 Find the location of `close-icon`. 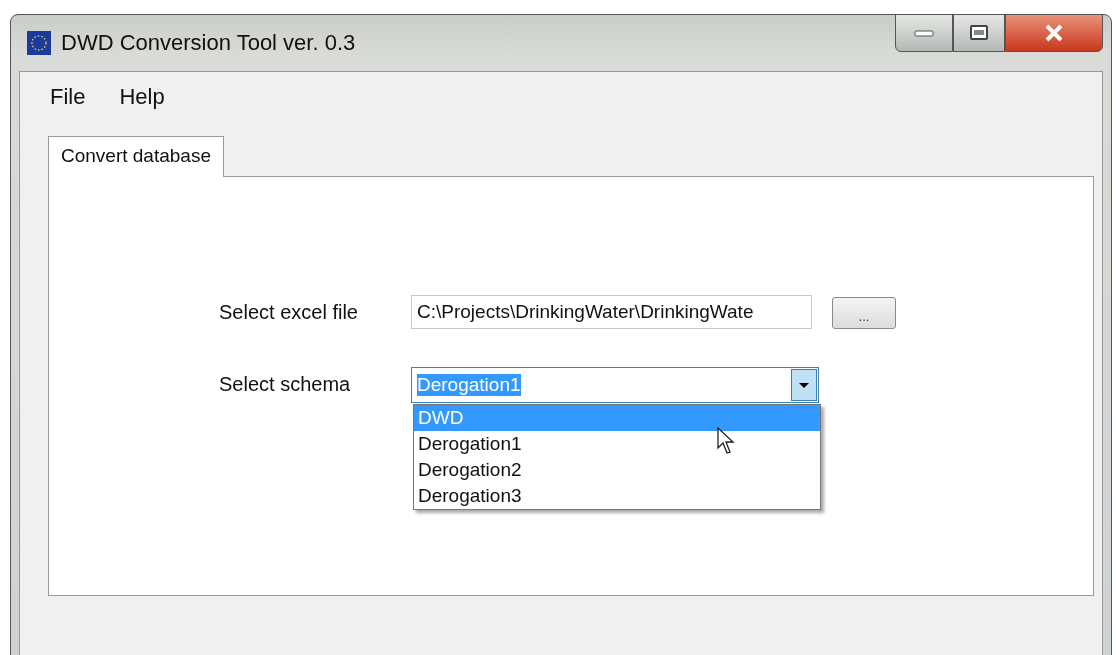

close-icon is located at coordinates (1054, 33).